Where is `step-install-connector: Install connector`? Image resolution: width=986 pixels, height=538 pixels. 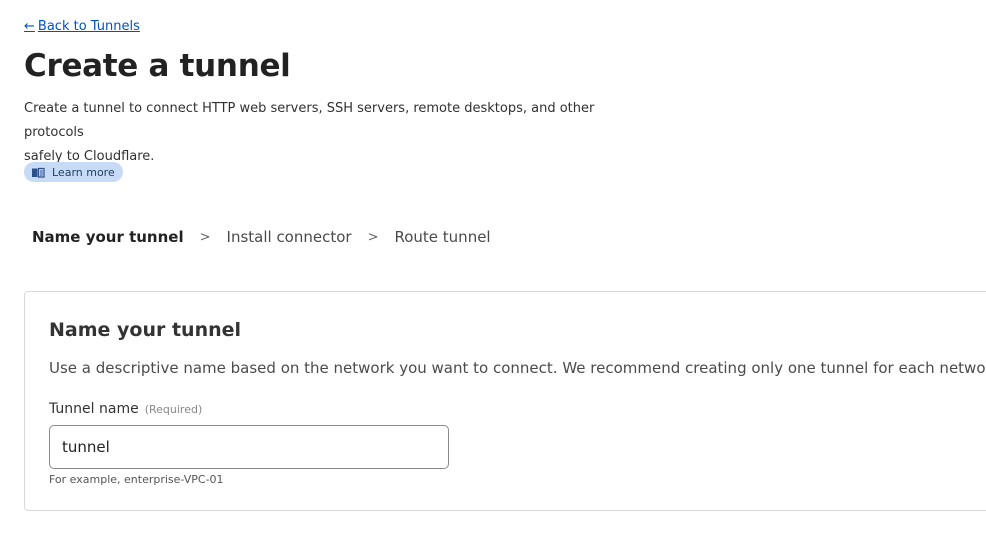 step-install-connector: Install connector is located at coordinates (289, 237).